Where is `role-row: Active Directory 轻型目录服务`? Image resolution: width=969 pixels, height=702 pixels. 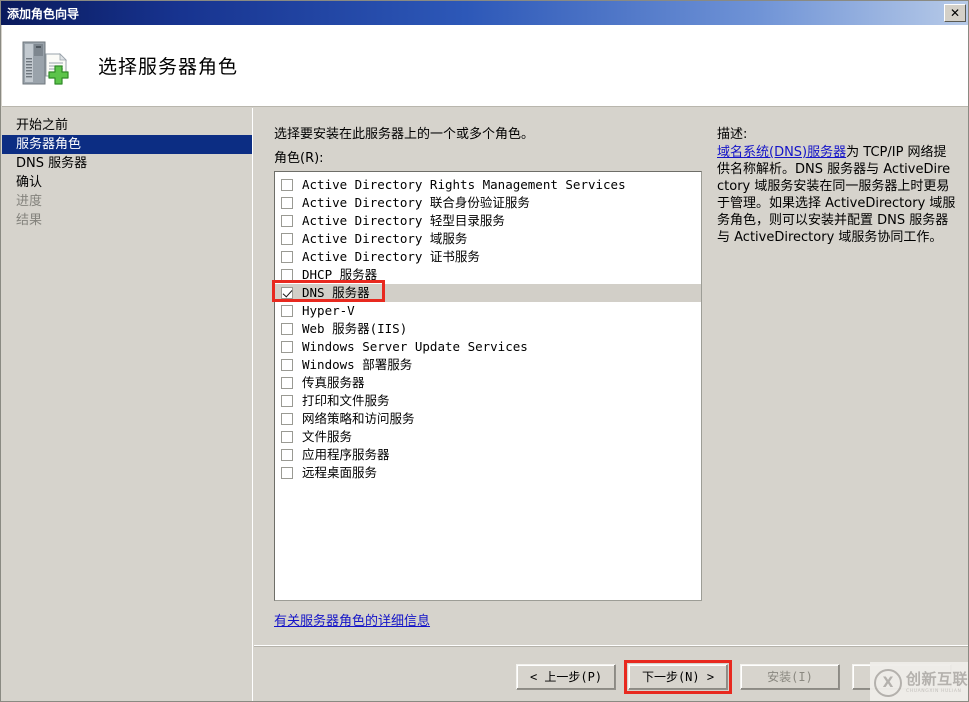
role-row: Active Directory 轻型目录服务 is located at coordinates (488, 221).